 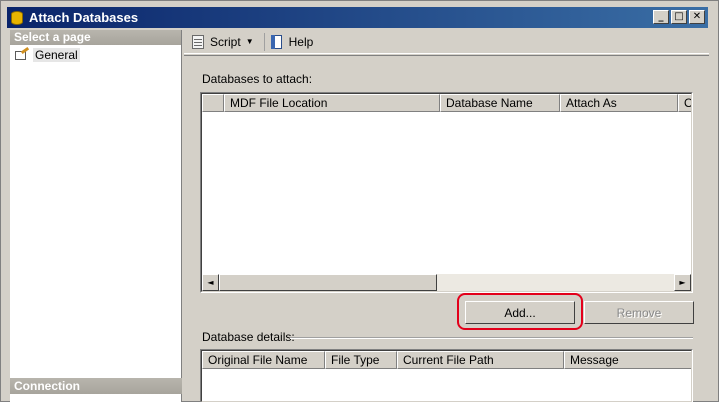 I want to click on script-button: Script ▼, so click(x=225, y=42).